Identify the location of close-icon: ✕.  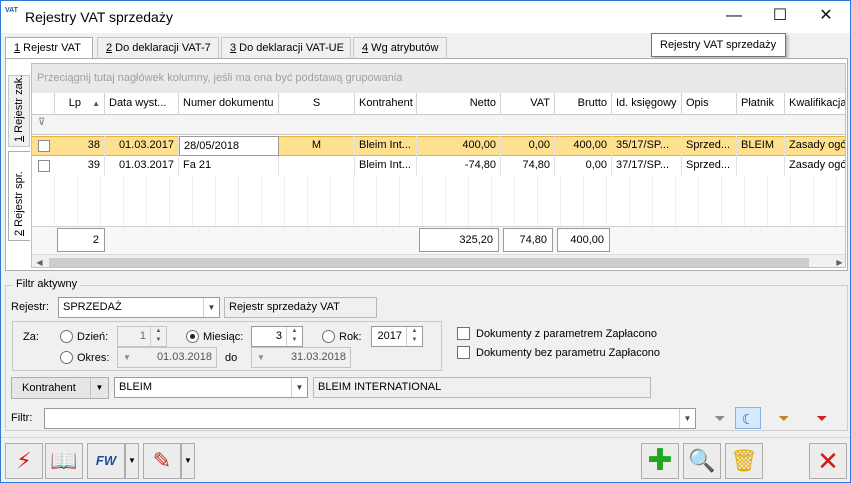
(828, 461).